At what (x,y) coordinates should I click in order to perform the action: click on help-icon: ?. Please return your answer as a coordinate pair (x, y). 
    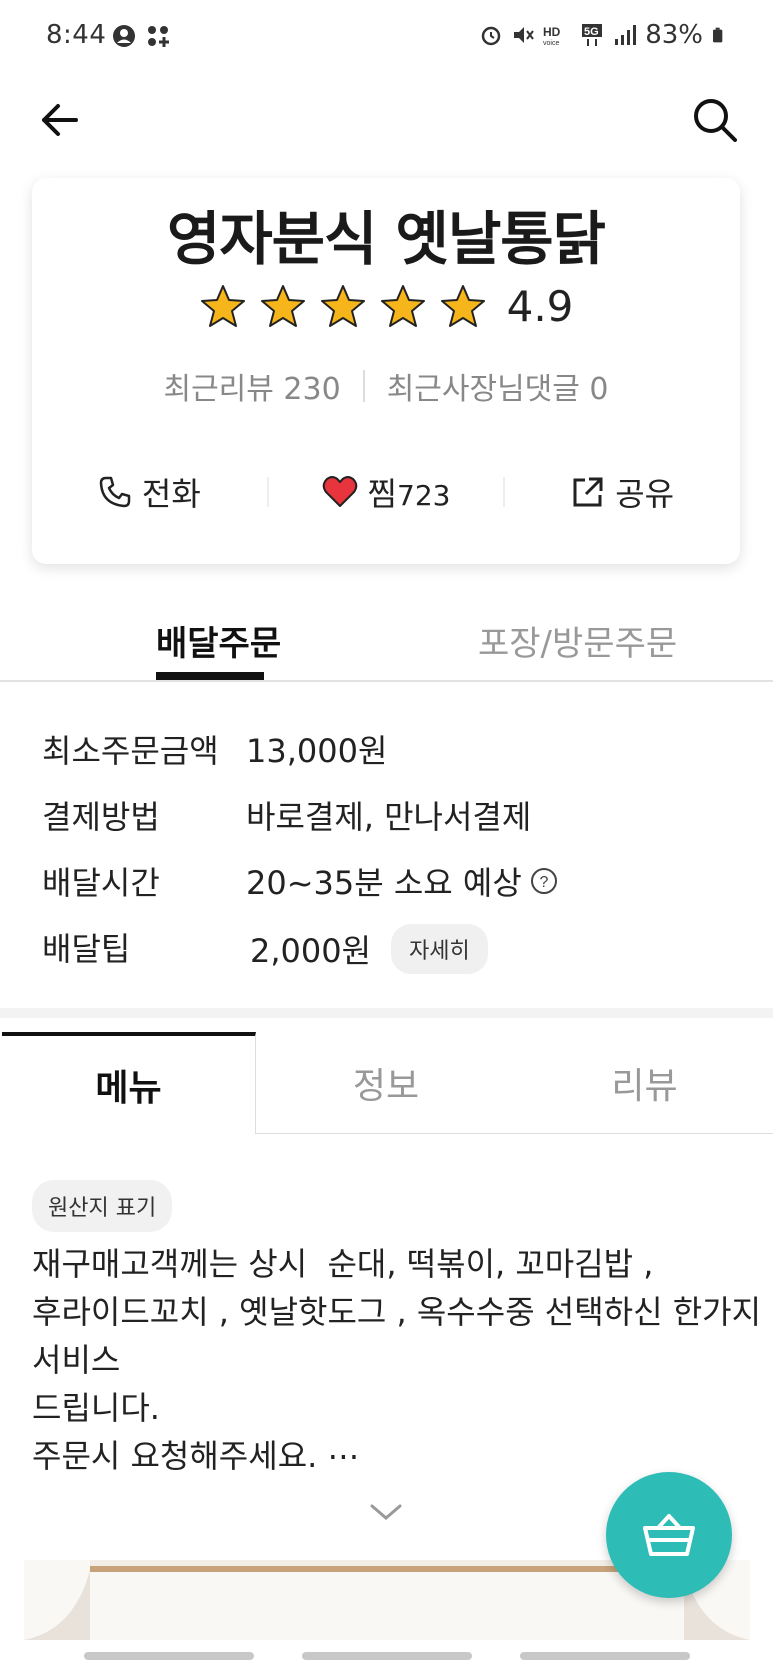
    Looking at the image, I should click on (544, 881).